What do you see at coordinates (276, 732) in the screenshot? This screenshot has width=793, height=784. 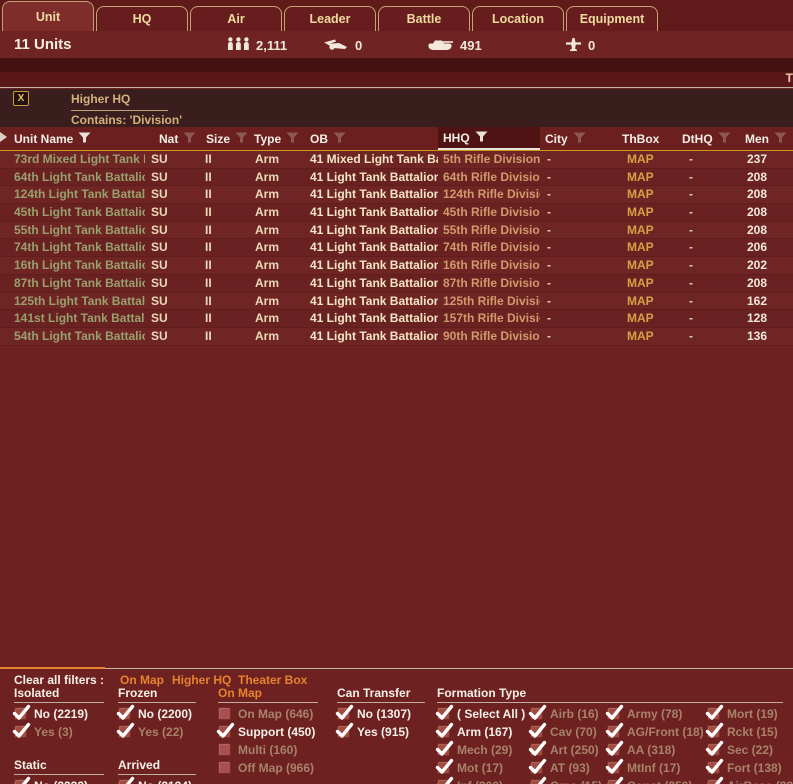 I see `filter-option-label: Support (450)` at bounding box center [276, 732].